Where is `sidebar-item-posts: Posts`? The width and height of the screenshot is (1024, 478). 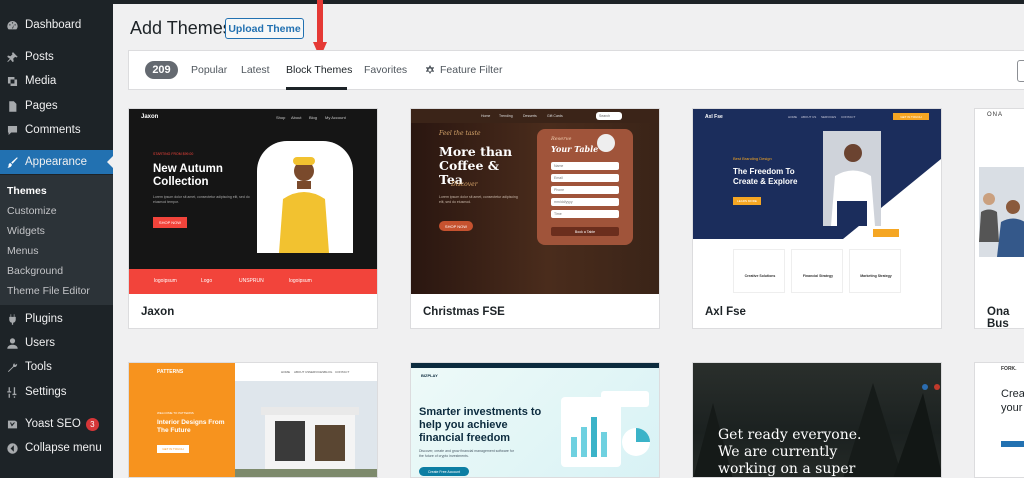 sidebar-item-posts: Posts is located at coordinates (56, 57).